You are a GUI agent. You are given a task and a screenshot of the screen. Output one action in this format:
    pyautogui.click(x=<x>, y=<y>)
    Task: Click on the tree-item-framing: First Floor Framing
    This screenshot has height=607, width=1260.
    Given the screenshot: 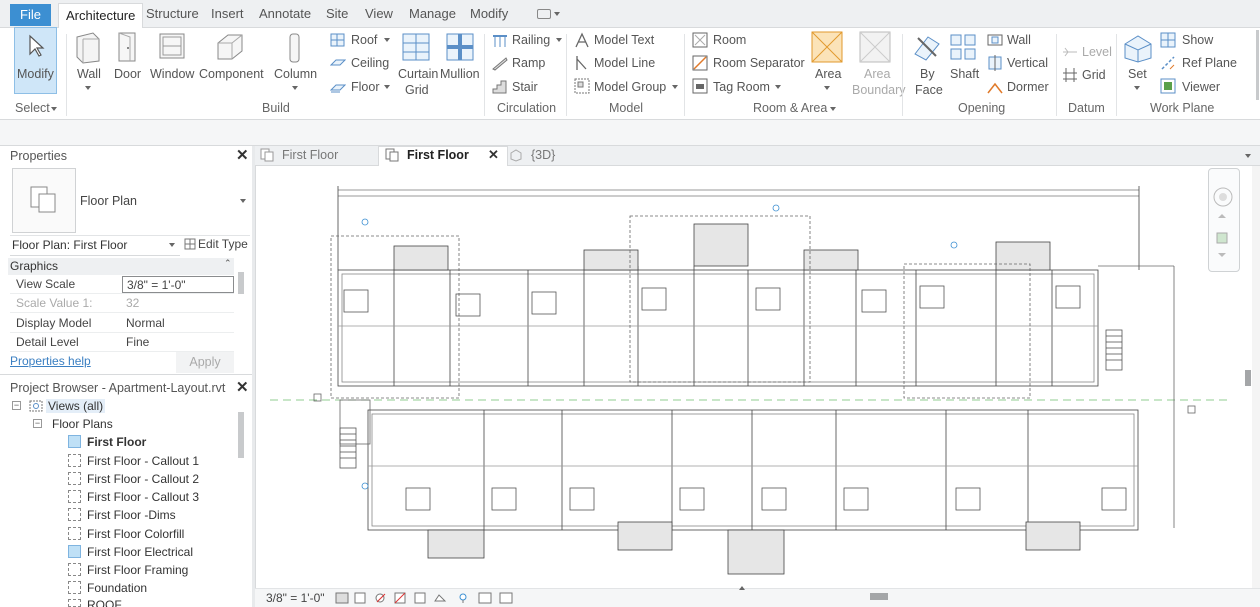 What is the action you would take?
    pyautogui.click(x=137, y=570)
    